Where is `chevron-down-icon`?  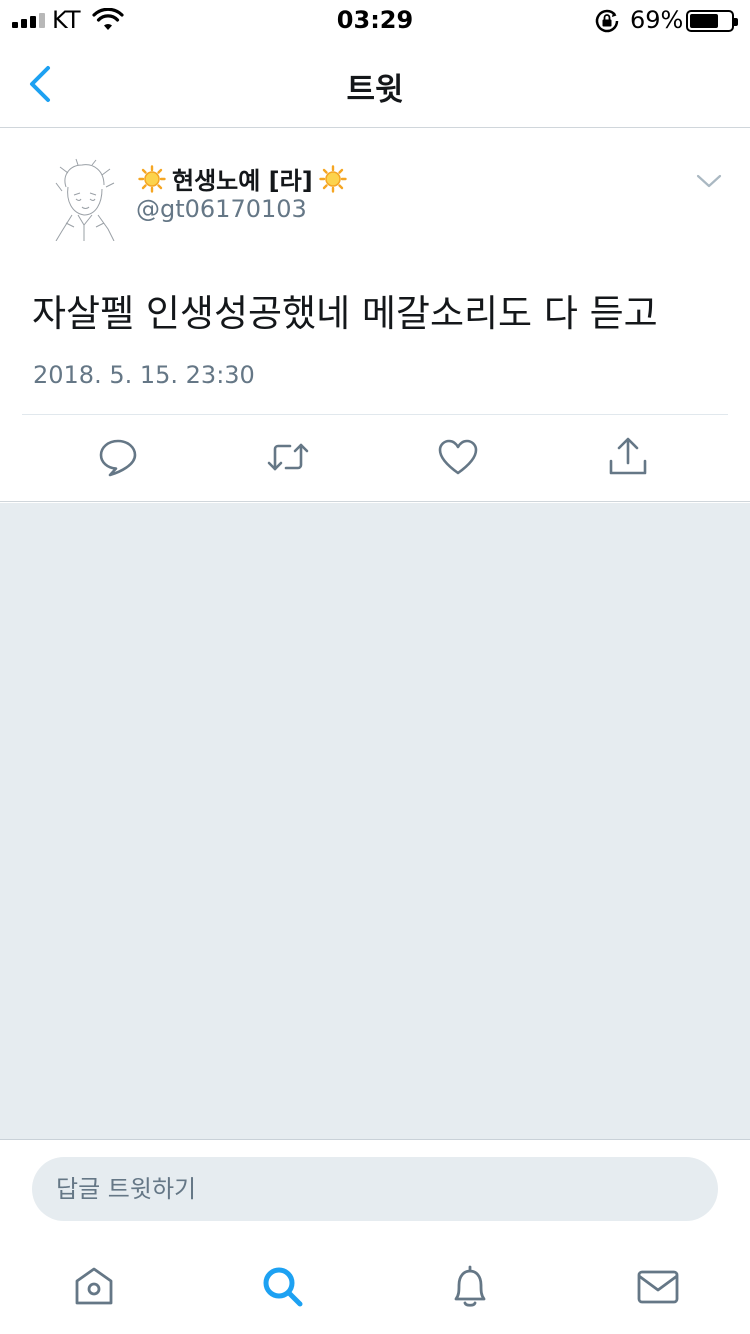
chevron-down-icon is located at coordinates (709, 181).